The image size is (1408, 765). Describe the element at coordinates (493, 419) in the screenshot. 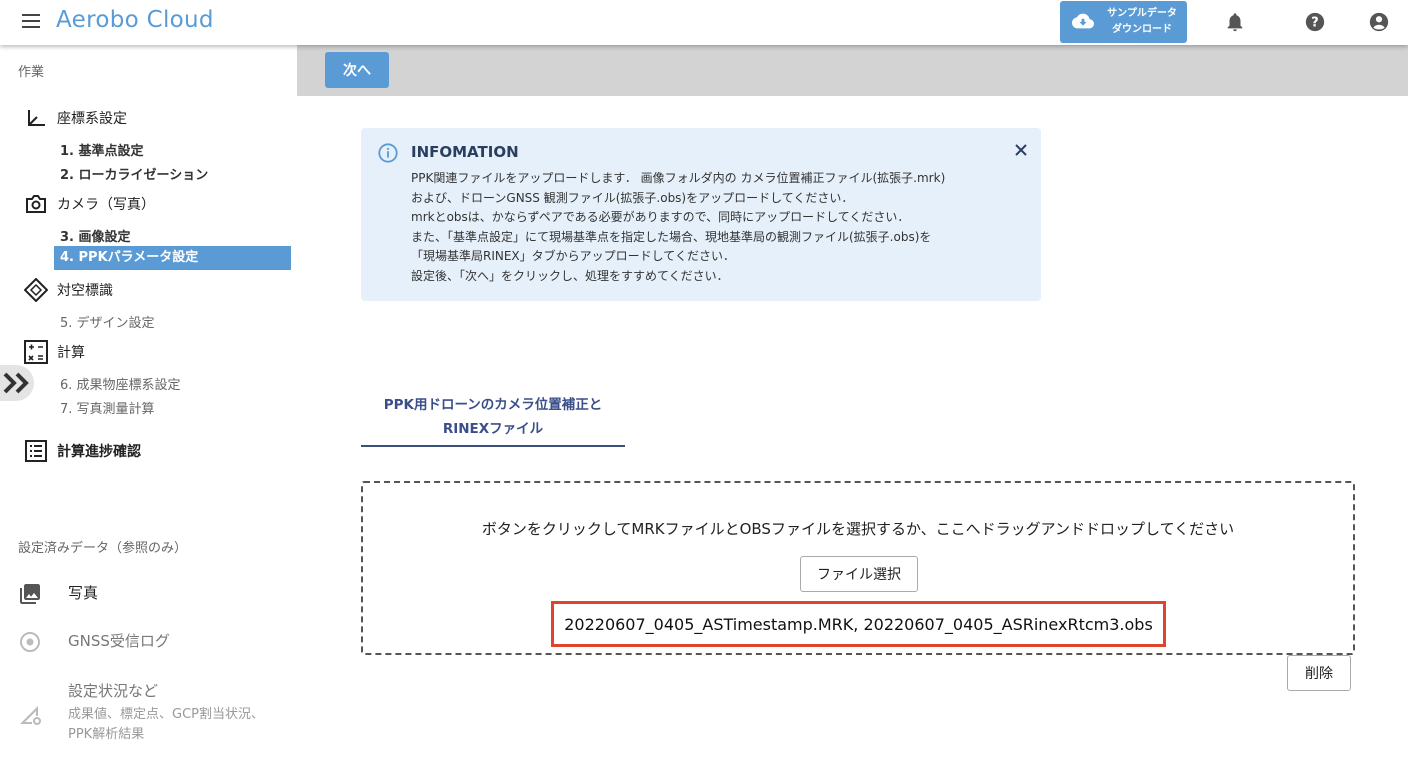

I see `tab-ppk-camera-rinex: PPK用ドローンのカメラ位置補正と RINEXファイル` at that location.